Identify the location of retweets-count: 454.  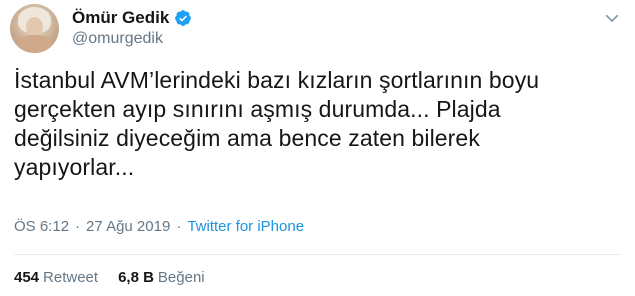
(27, 277).